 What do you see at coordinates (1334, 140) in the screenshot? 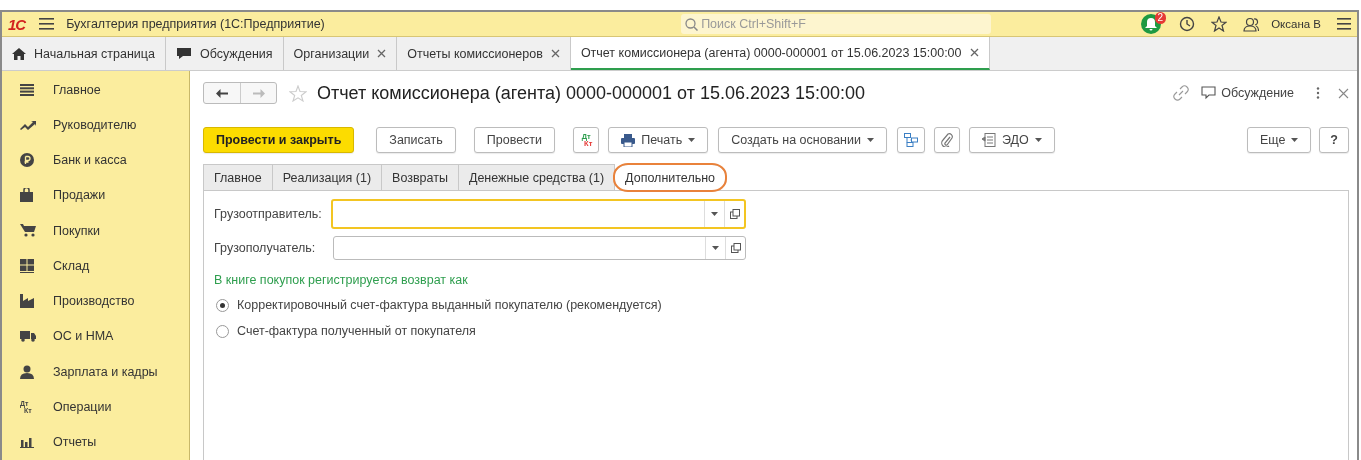
I see `help-button: ?` at bounding box center [1334, 140].